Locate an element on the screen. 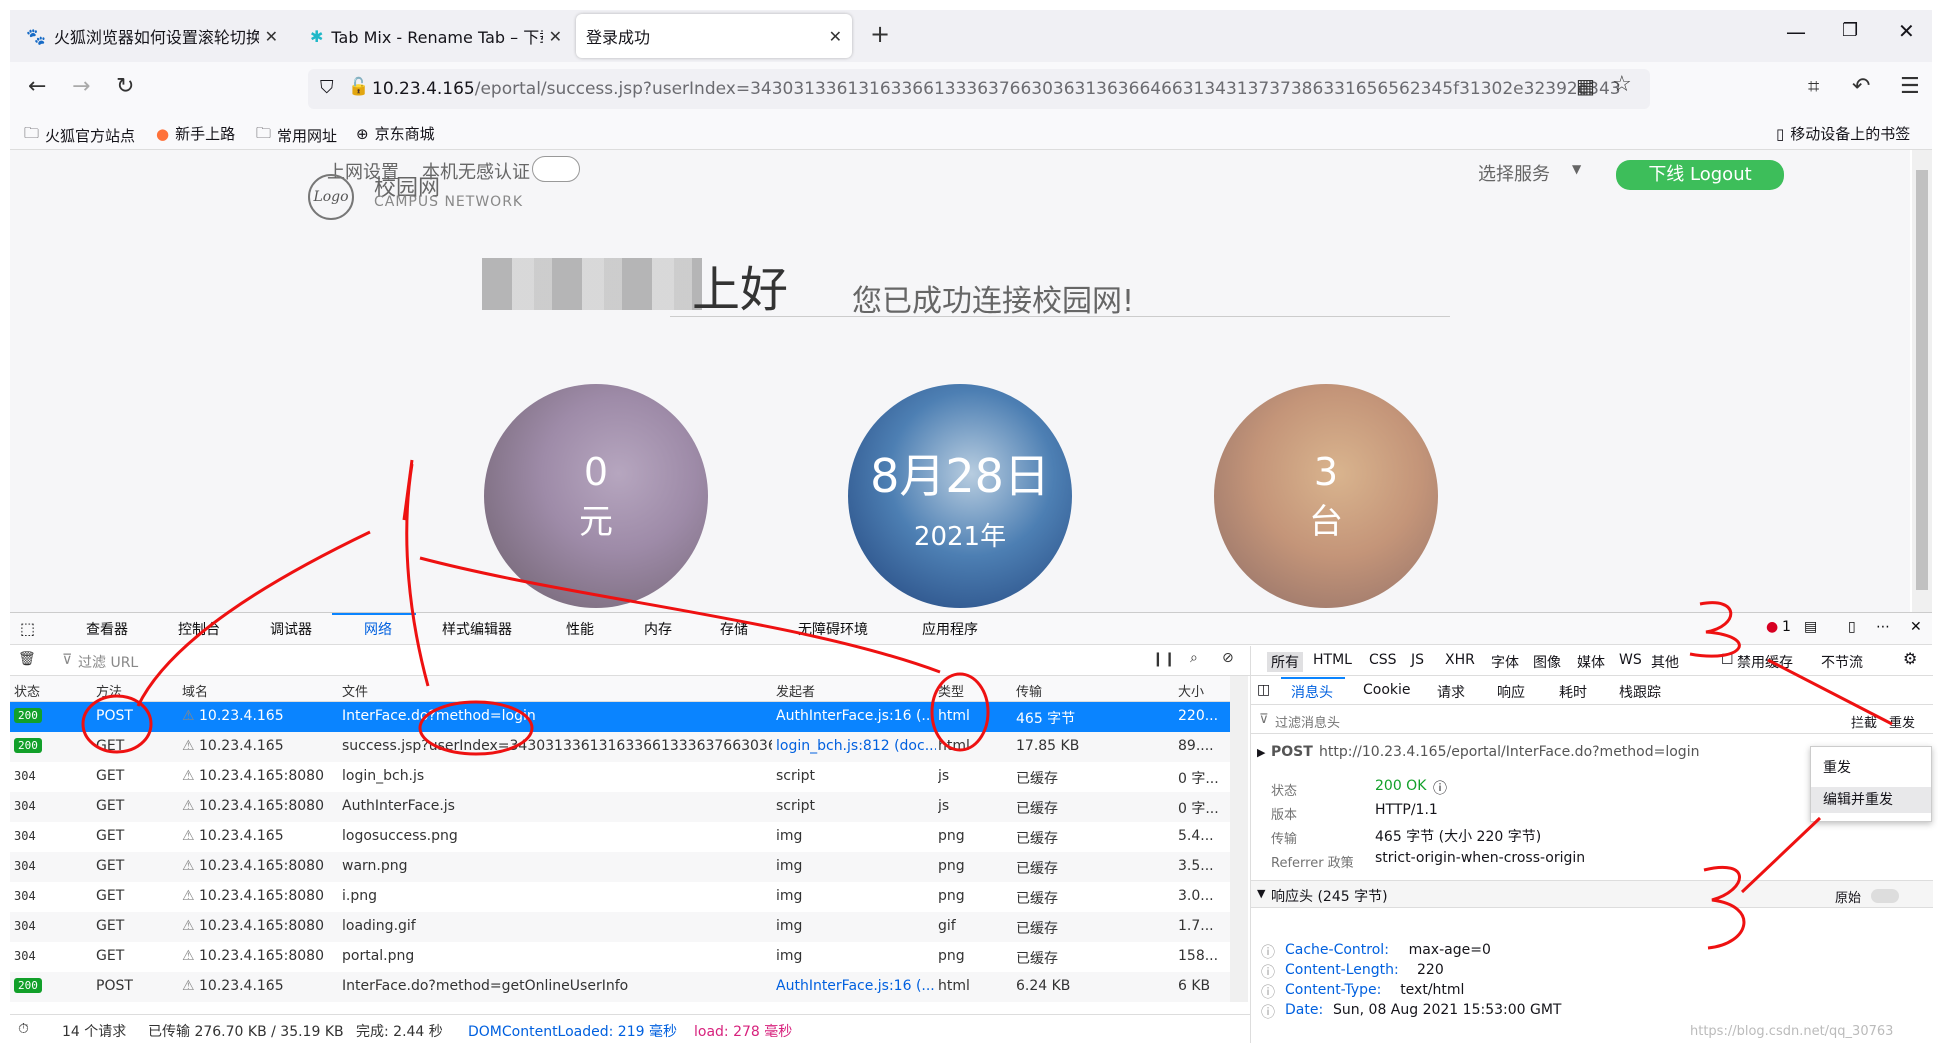 The image size is (1938, 1048). annotation-circle-type is located at coordinates (960, 712).